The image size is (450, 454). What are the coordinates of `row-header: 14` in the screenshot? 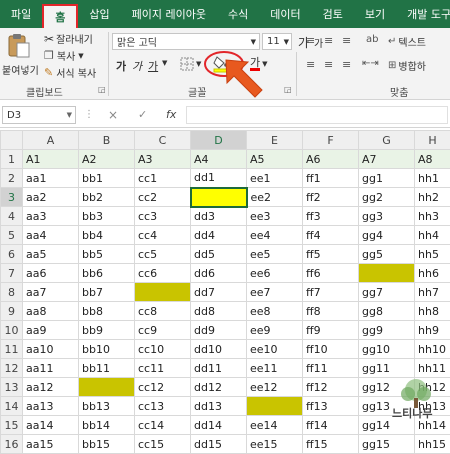 It's located at (12, 406).